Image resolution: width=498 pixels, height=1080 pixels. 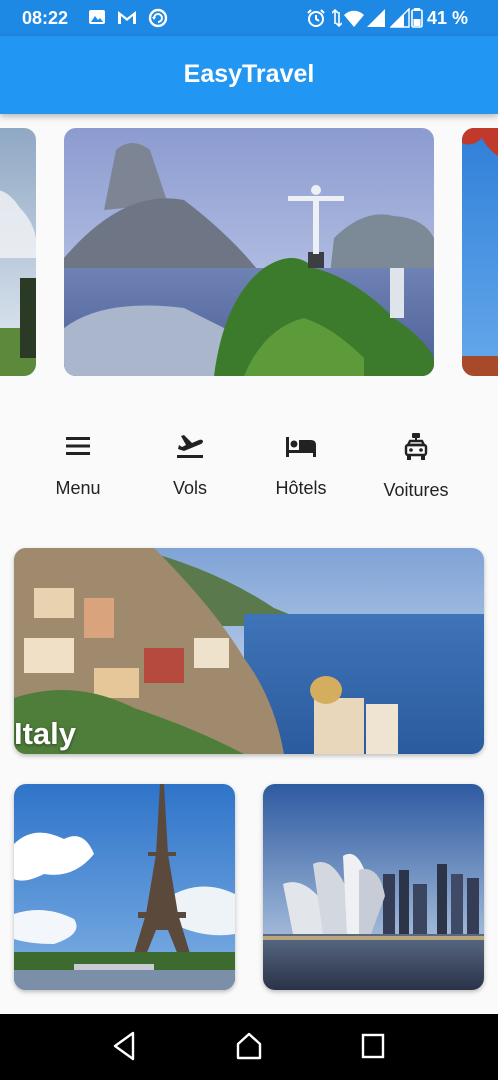 What do you see at coordinates (301, 446) in the screenshot?
I see `bed-icon` at bounding box center [301, 446].